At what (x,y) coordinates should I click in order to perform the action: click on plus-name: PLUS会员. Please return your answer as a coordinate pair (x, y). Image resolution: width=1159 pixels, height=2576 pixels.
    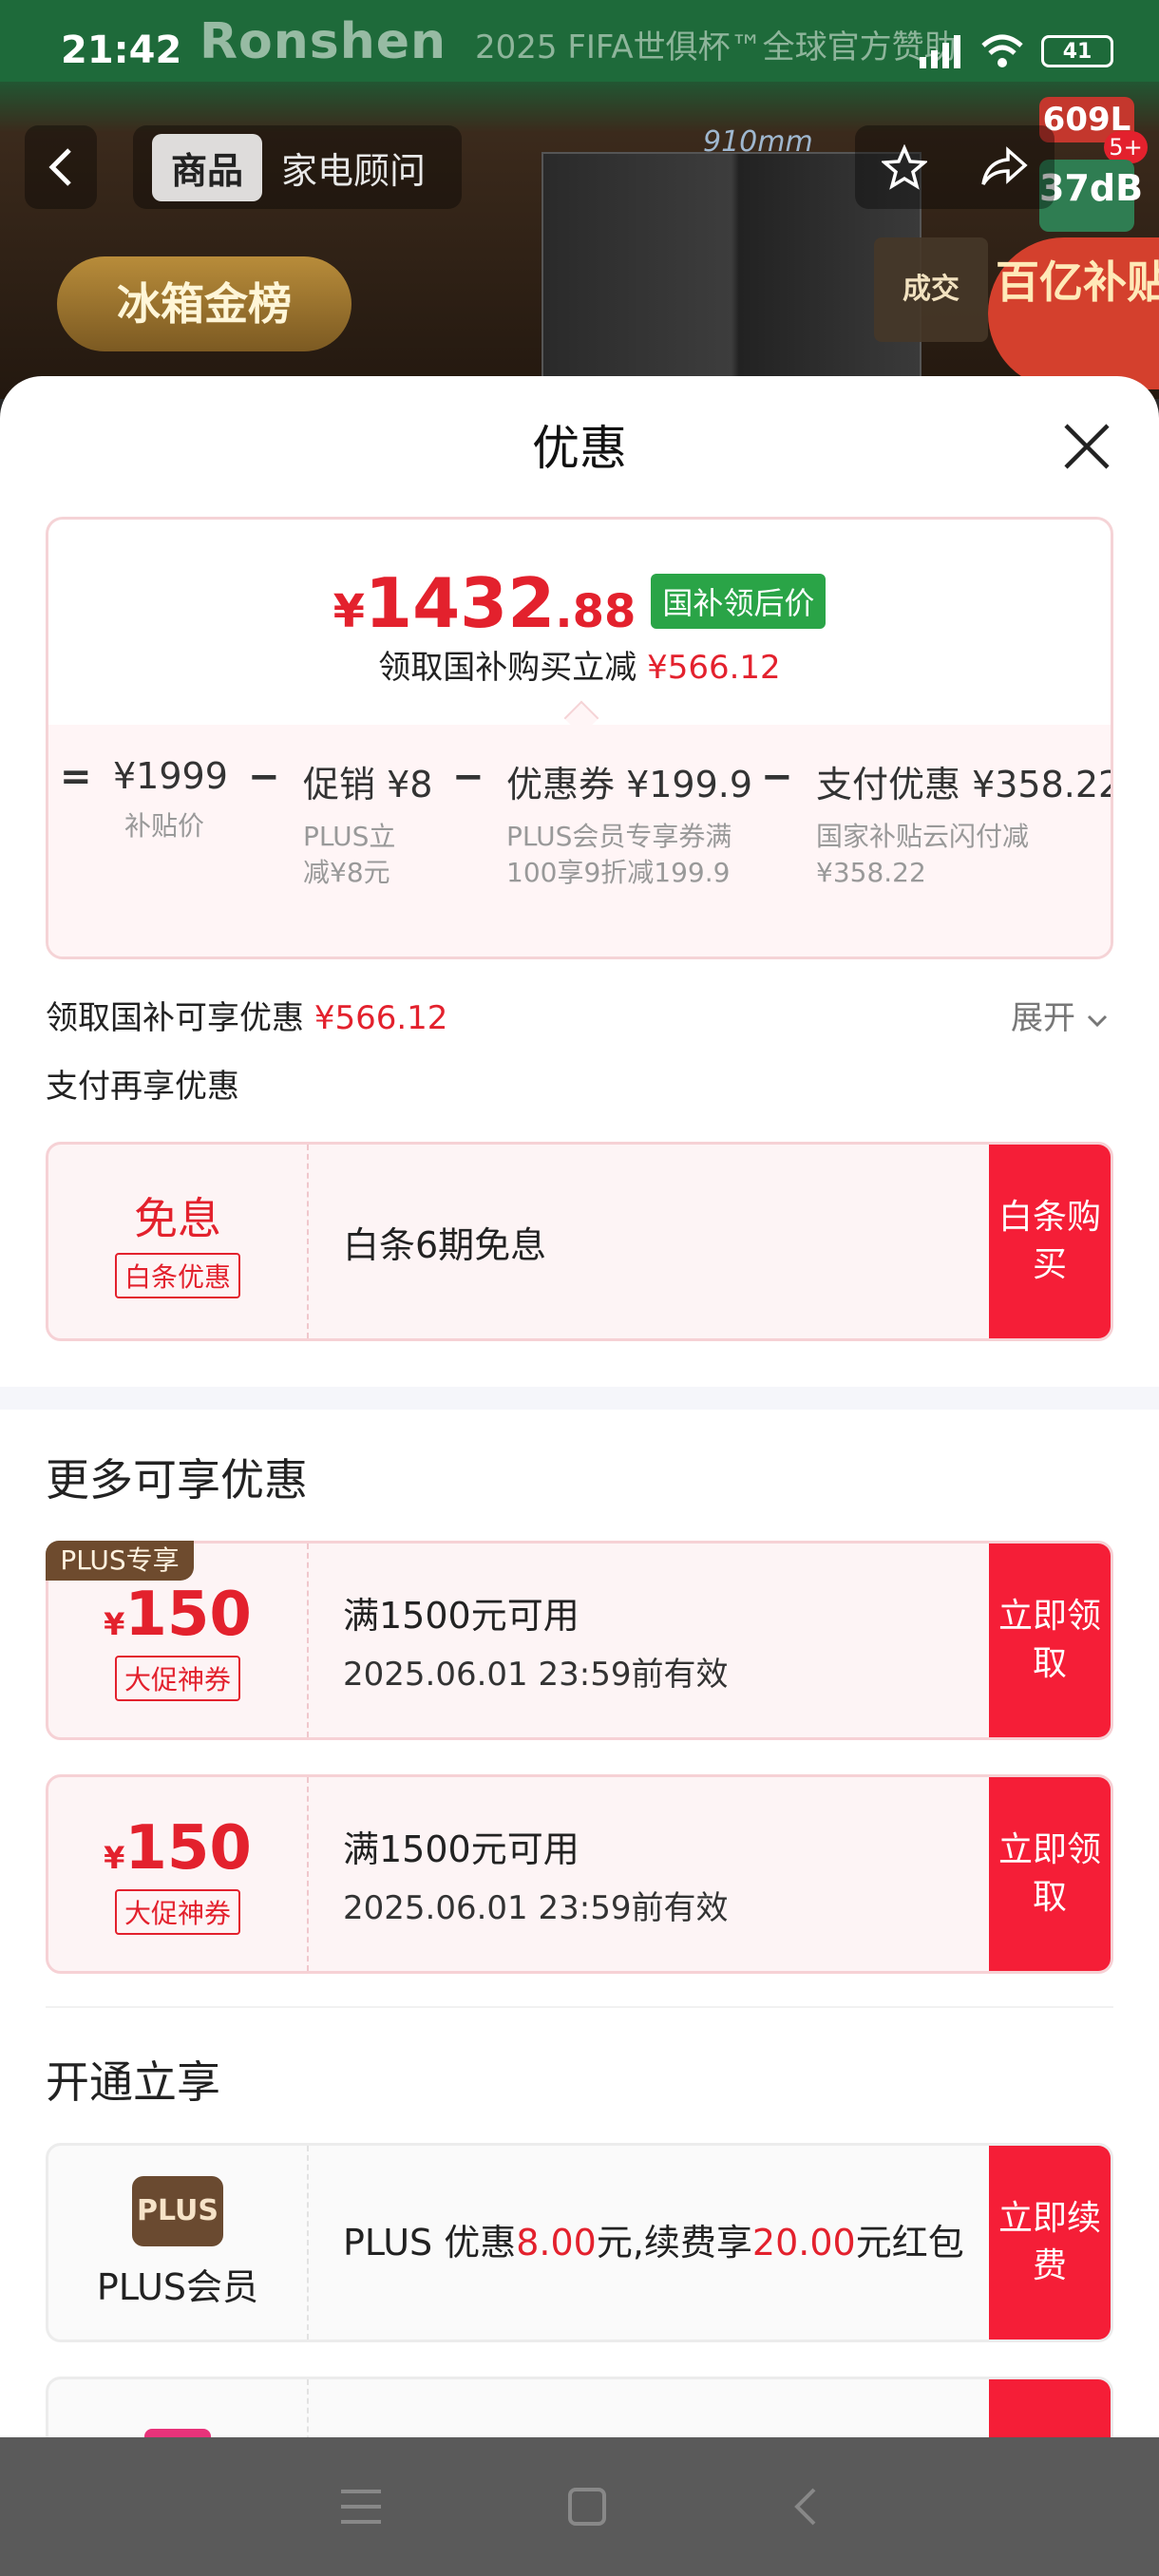
    Looking at the image, I should click on (177, 2286).